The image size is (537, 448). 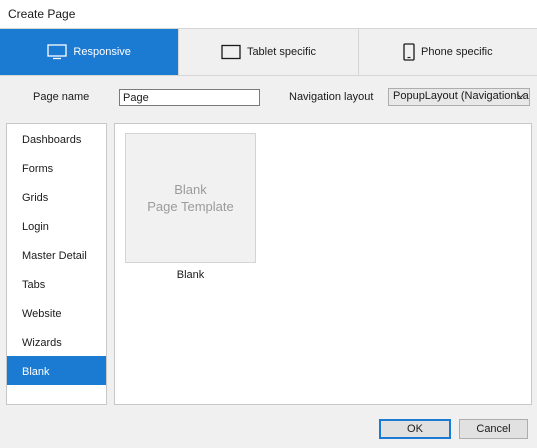 What do you see at coordinates (56, 312) in the screenshot?
I see `sidebar-item-website: Website` at bounding box center [56, 312].